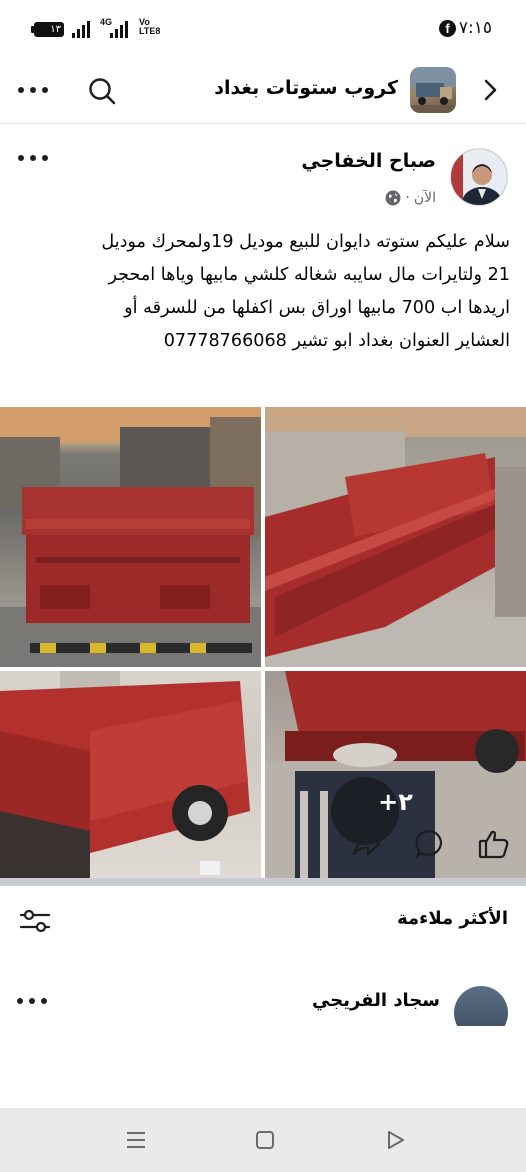 Image resolution: width=526 pixels, height=1172 pixels. What do you see at coordinates (136, 1140) in the screenshot?
I see `recent-apps-icon` at bounding box center [136, 1140].